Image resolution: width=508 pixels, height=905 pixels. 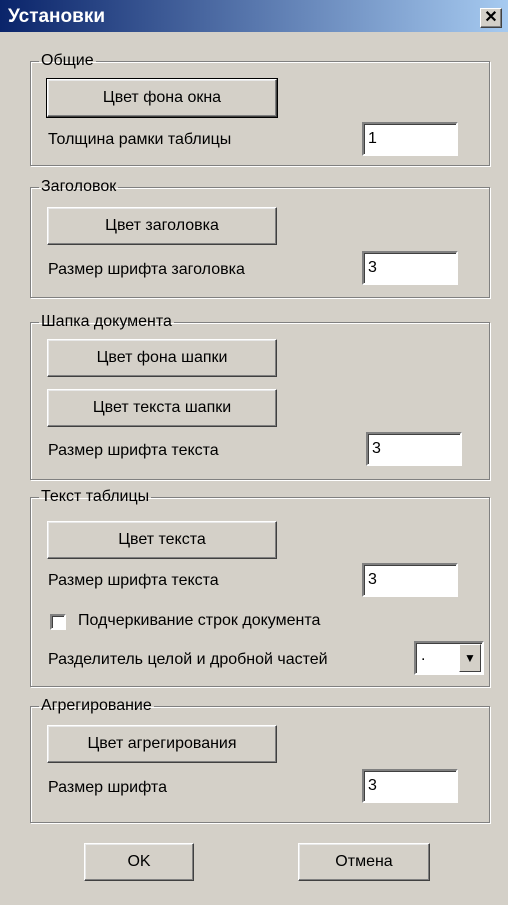 I want to click on aggregation-color-button: Цвет агрегирования, so click(x=162, y=744).